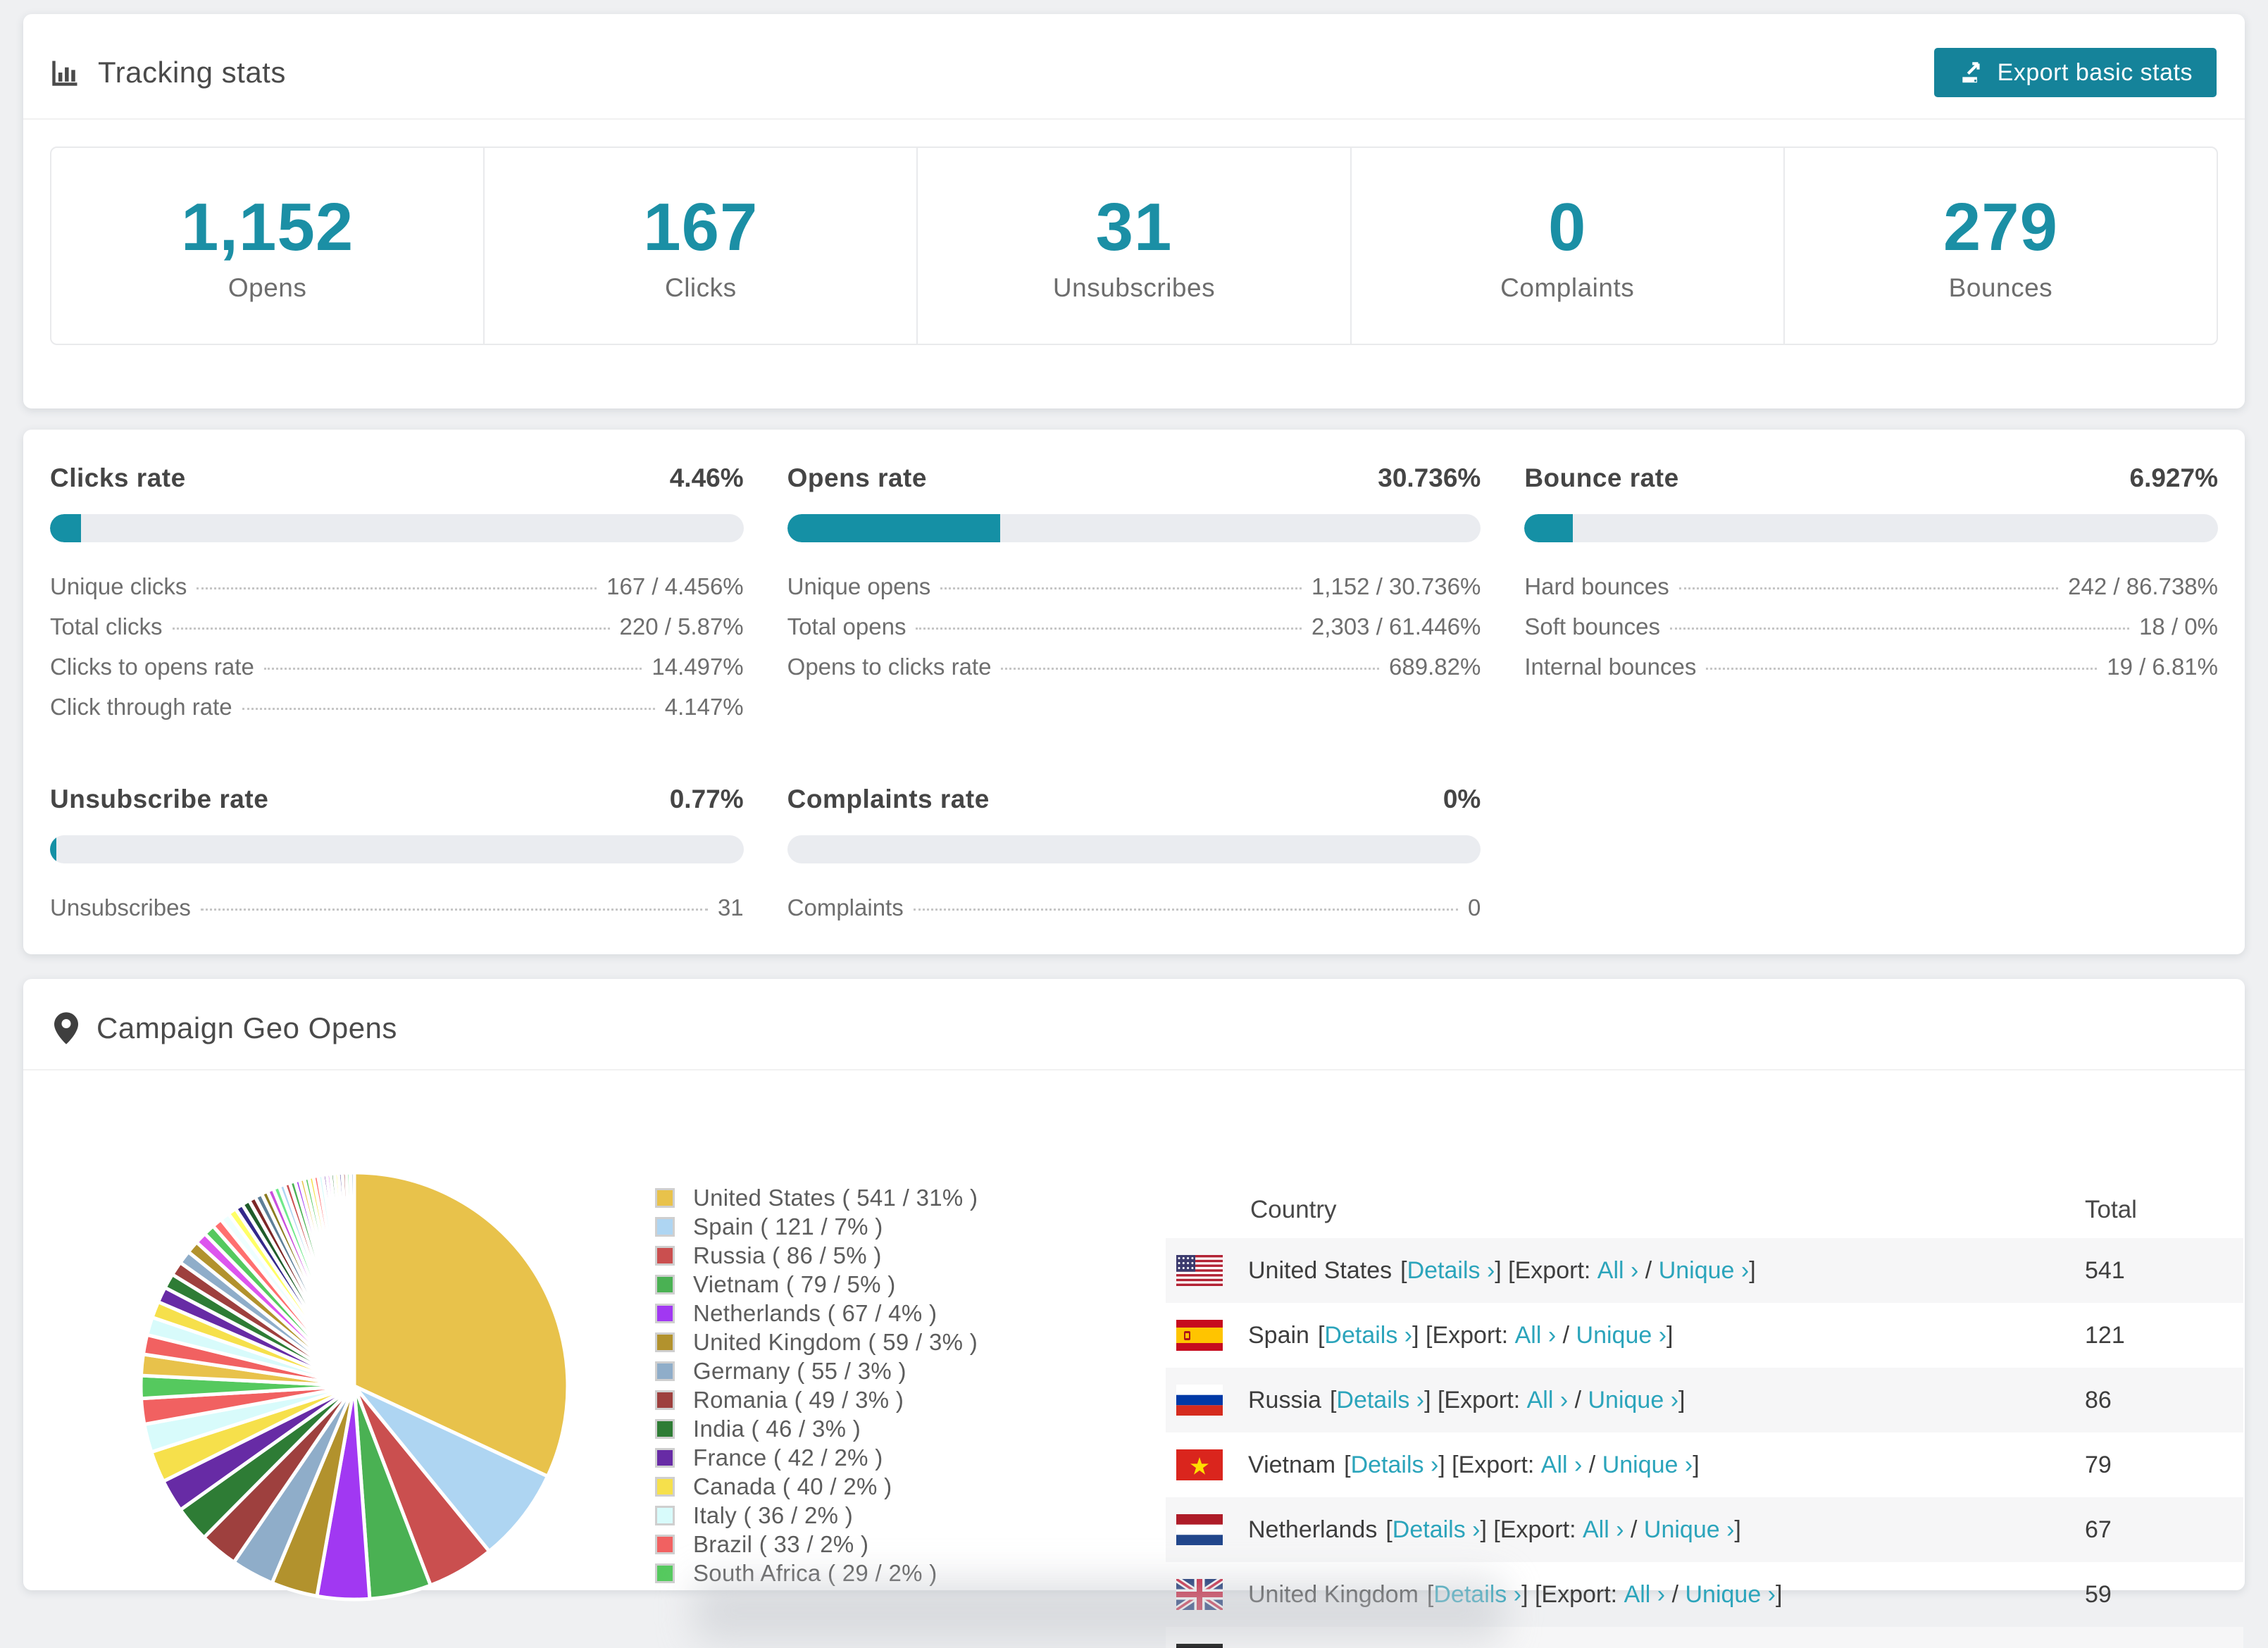  I want to click on legend-label: Brazil ( 33 / 2% ), so click(781, 1545).